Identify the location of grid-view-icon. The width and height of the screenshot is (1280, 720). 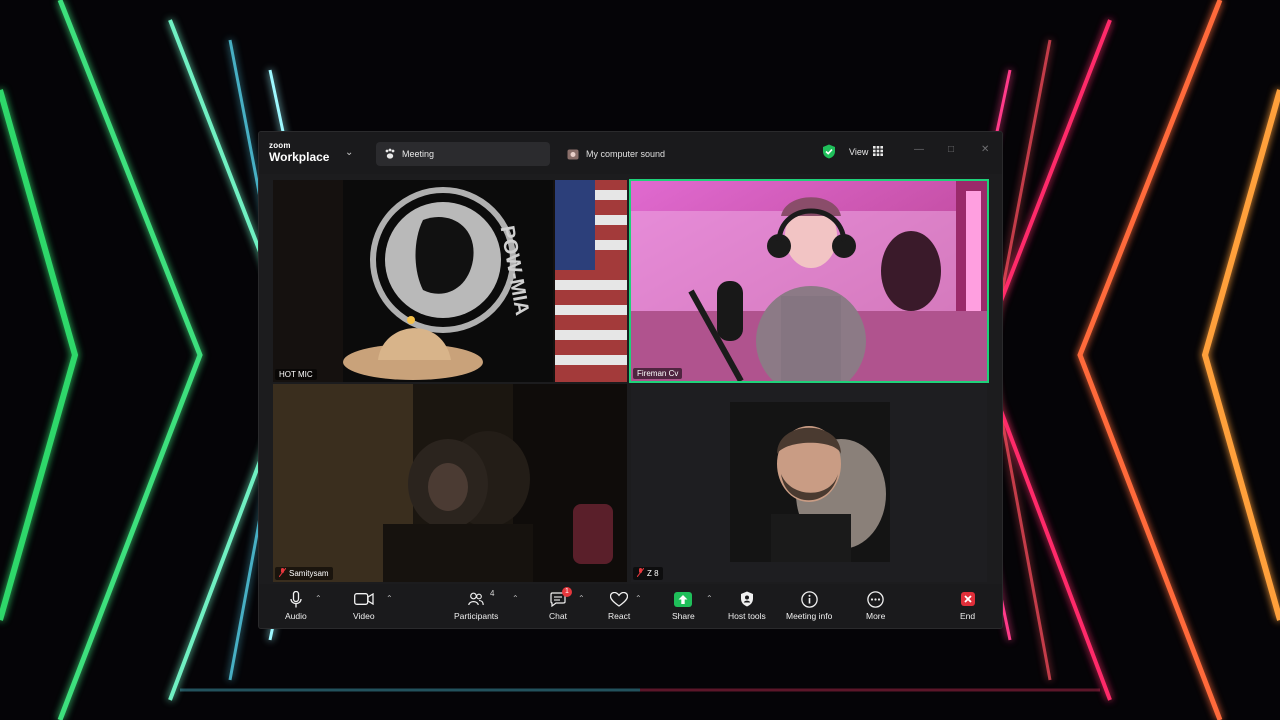
(878, 152).